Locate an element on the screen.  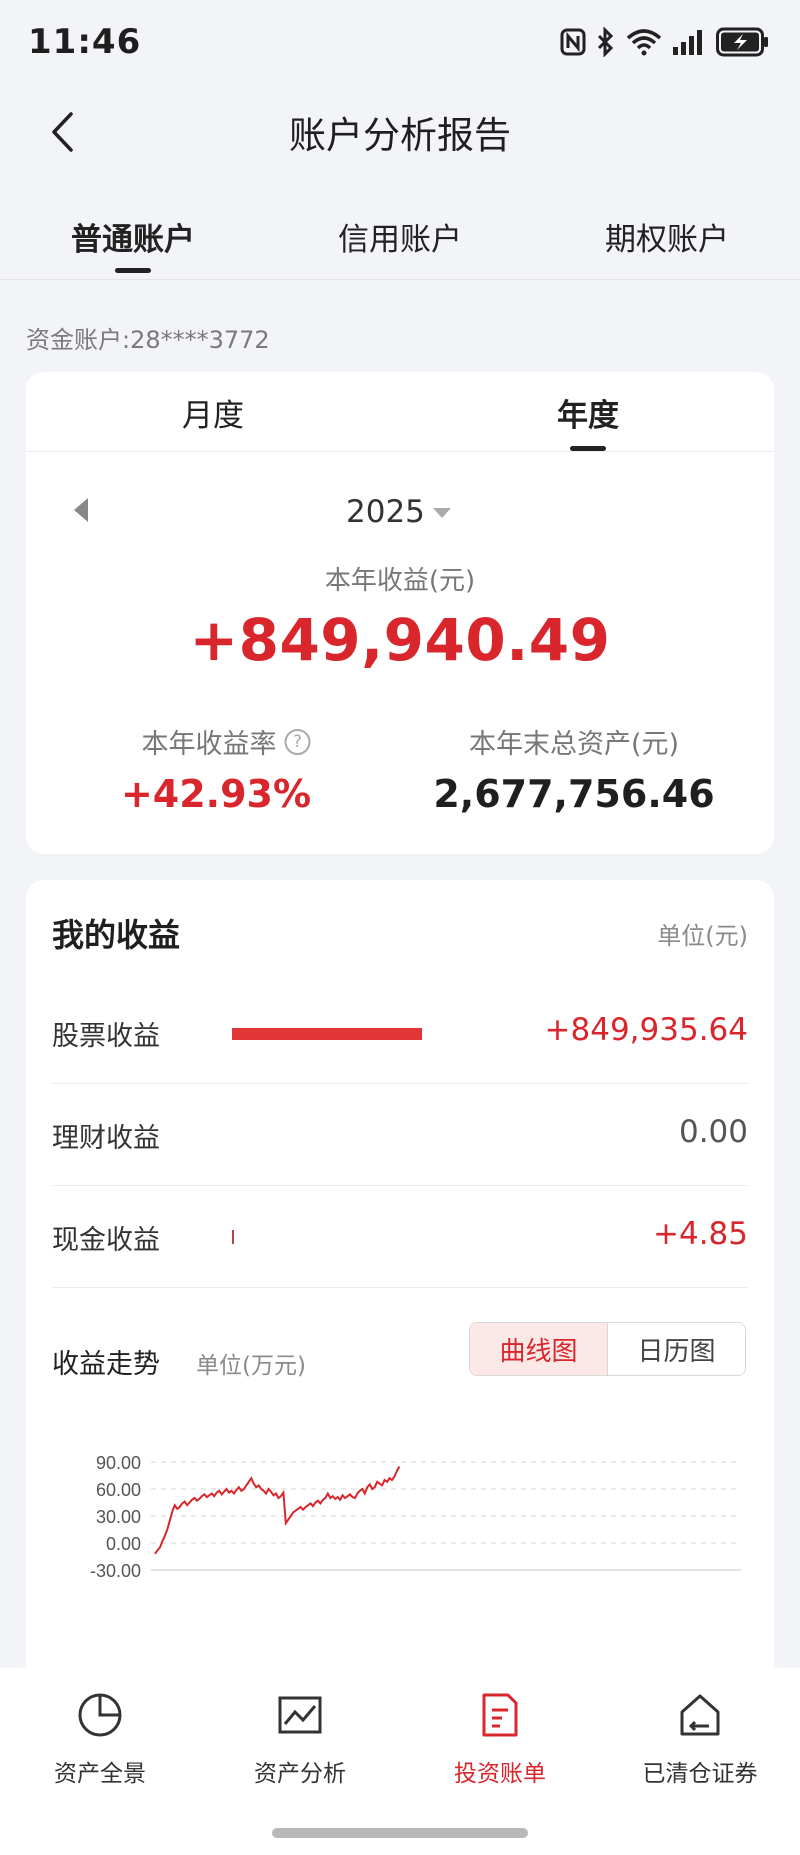
return-rate-value: +42.93% is located at coordinates (216, 794).